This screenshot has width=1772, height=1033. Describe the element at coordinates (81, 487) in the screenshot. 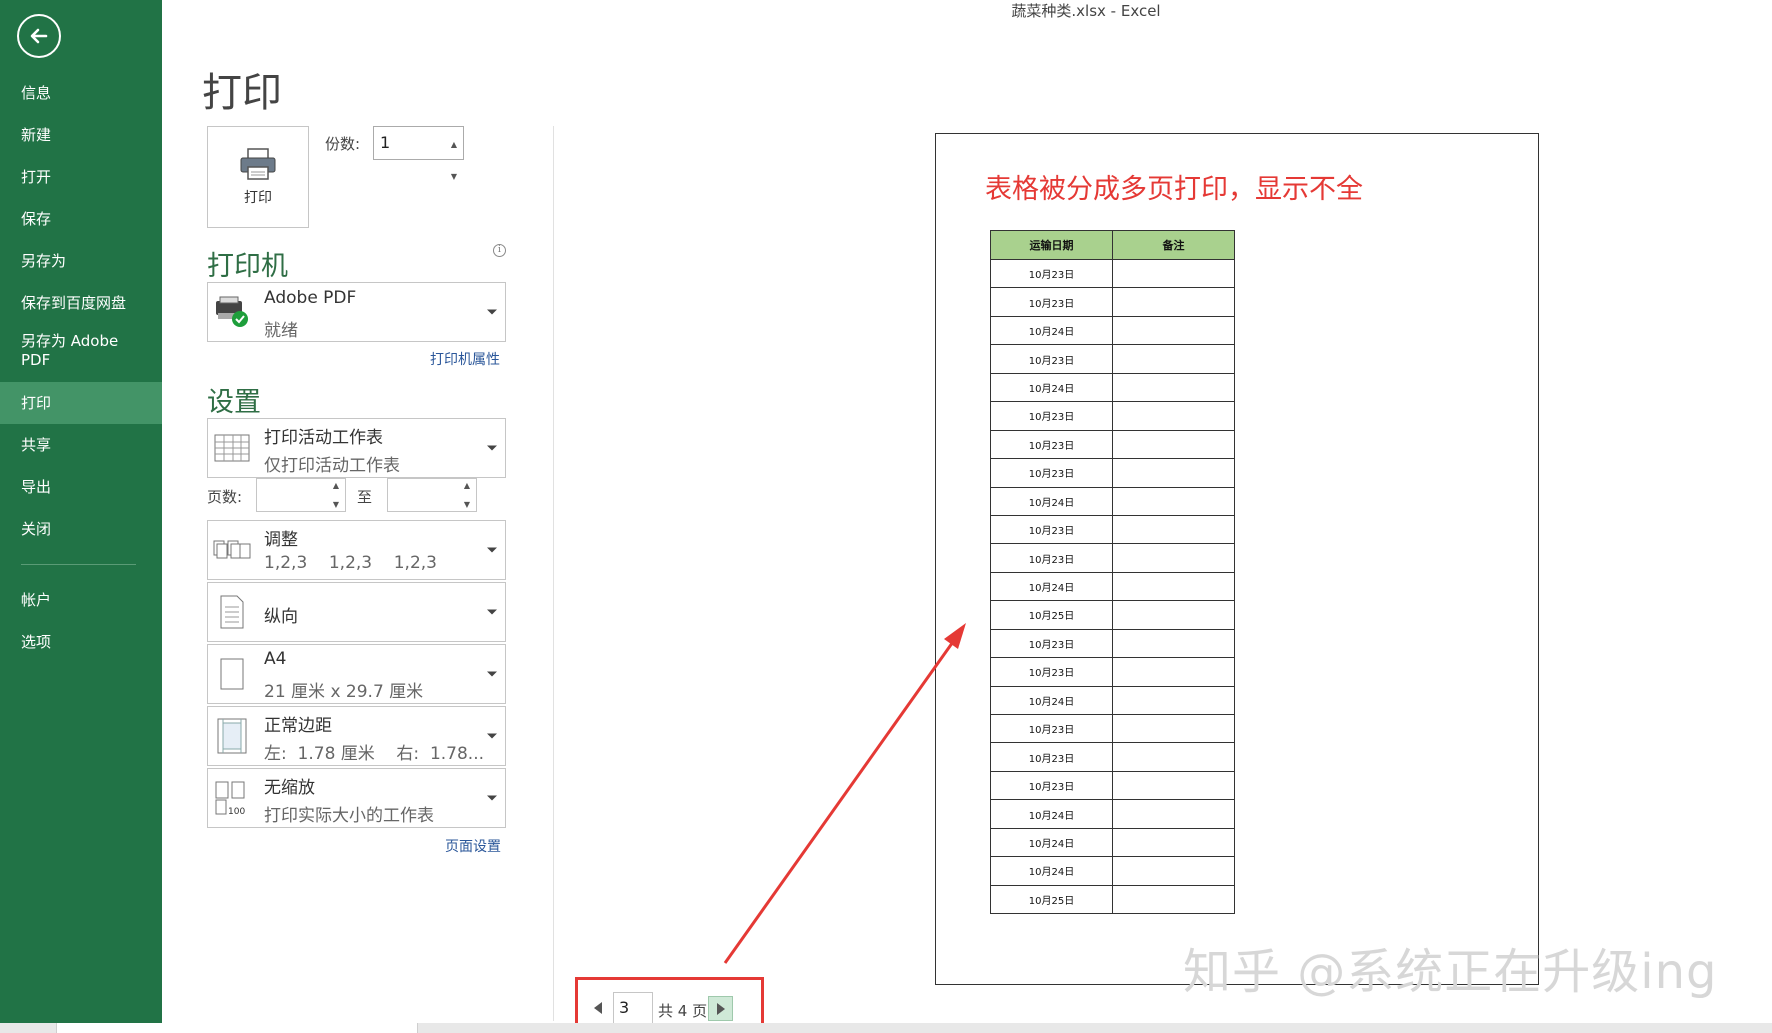

I see `sidebar-item-export: 导出` at that location.